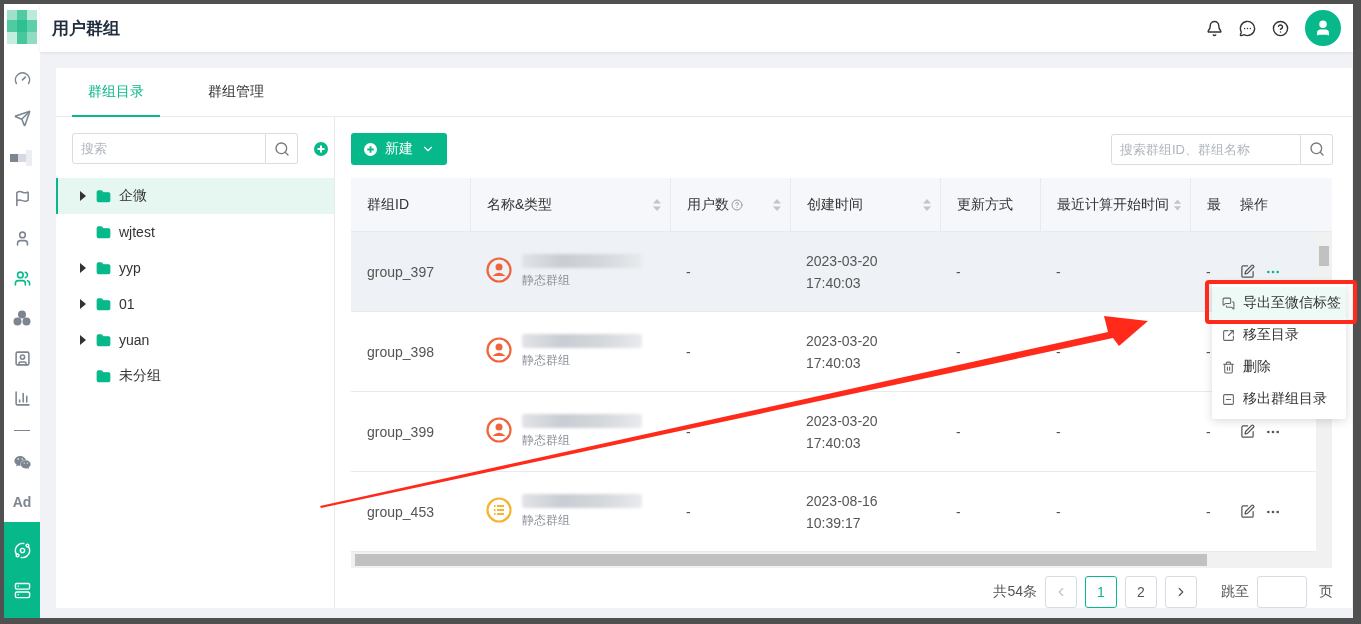  Describe the element at coordinates (400, 431) in the screenshot. I see `table-cell: group_399` at that location.